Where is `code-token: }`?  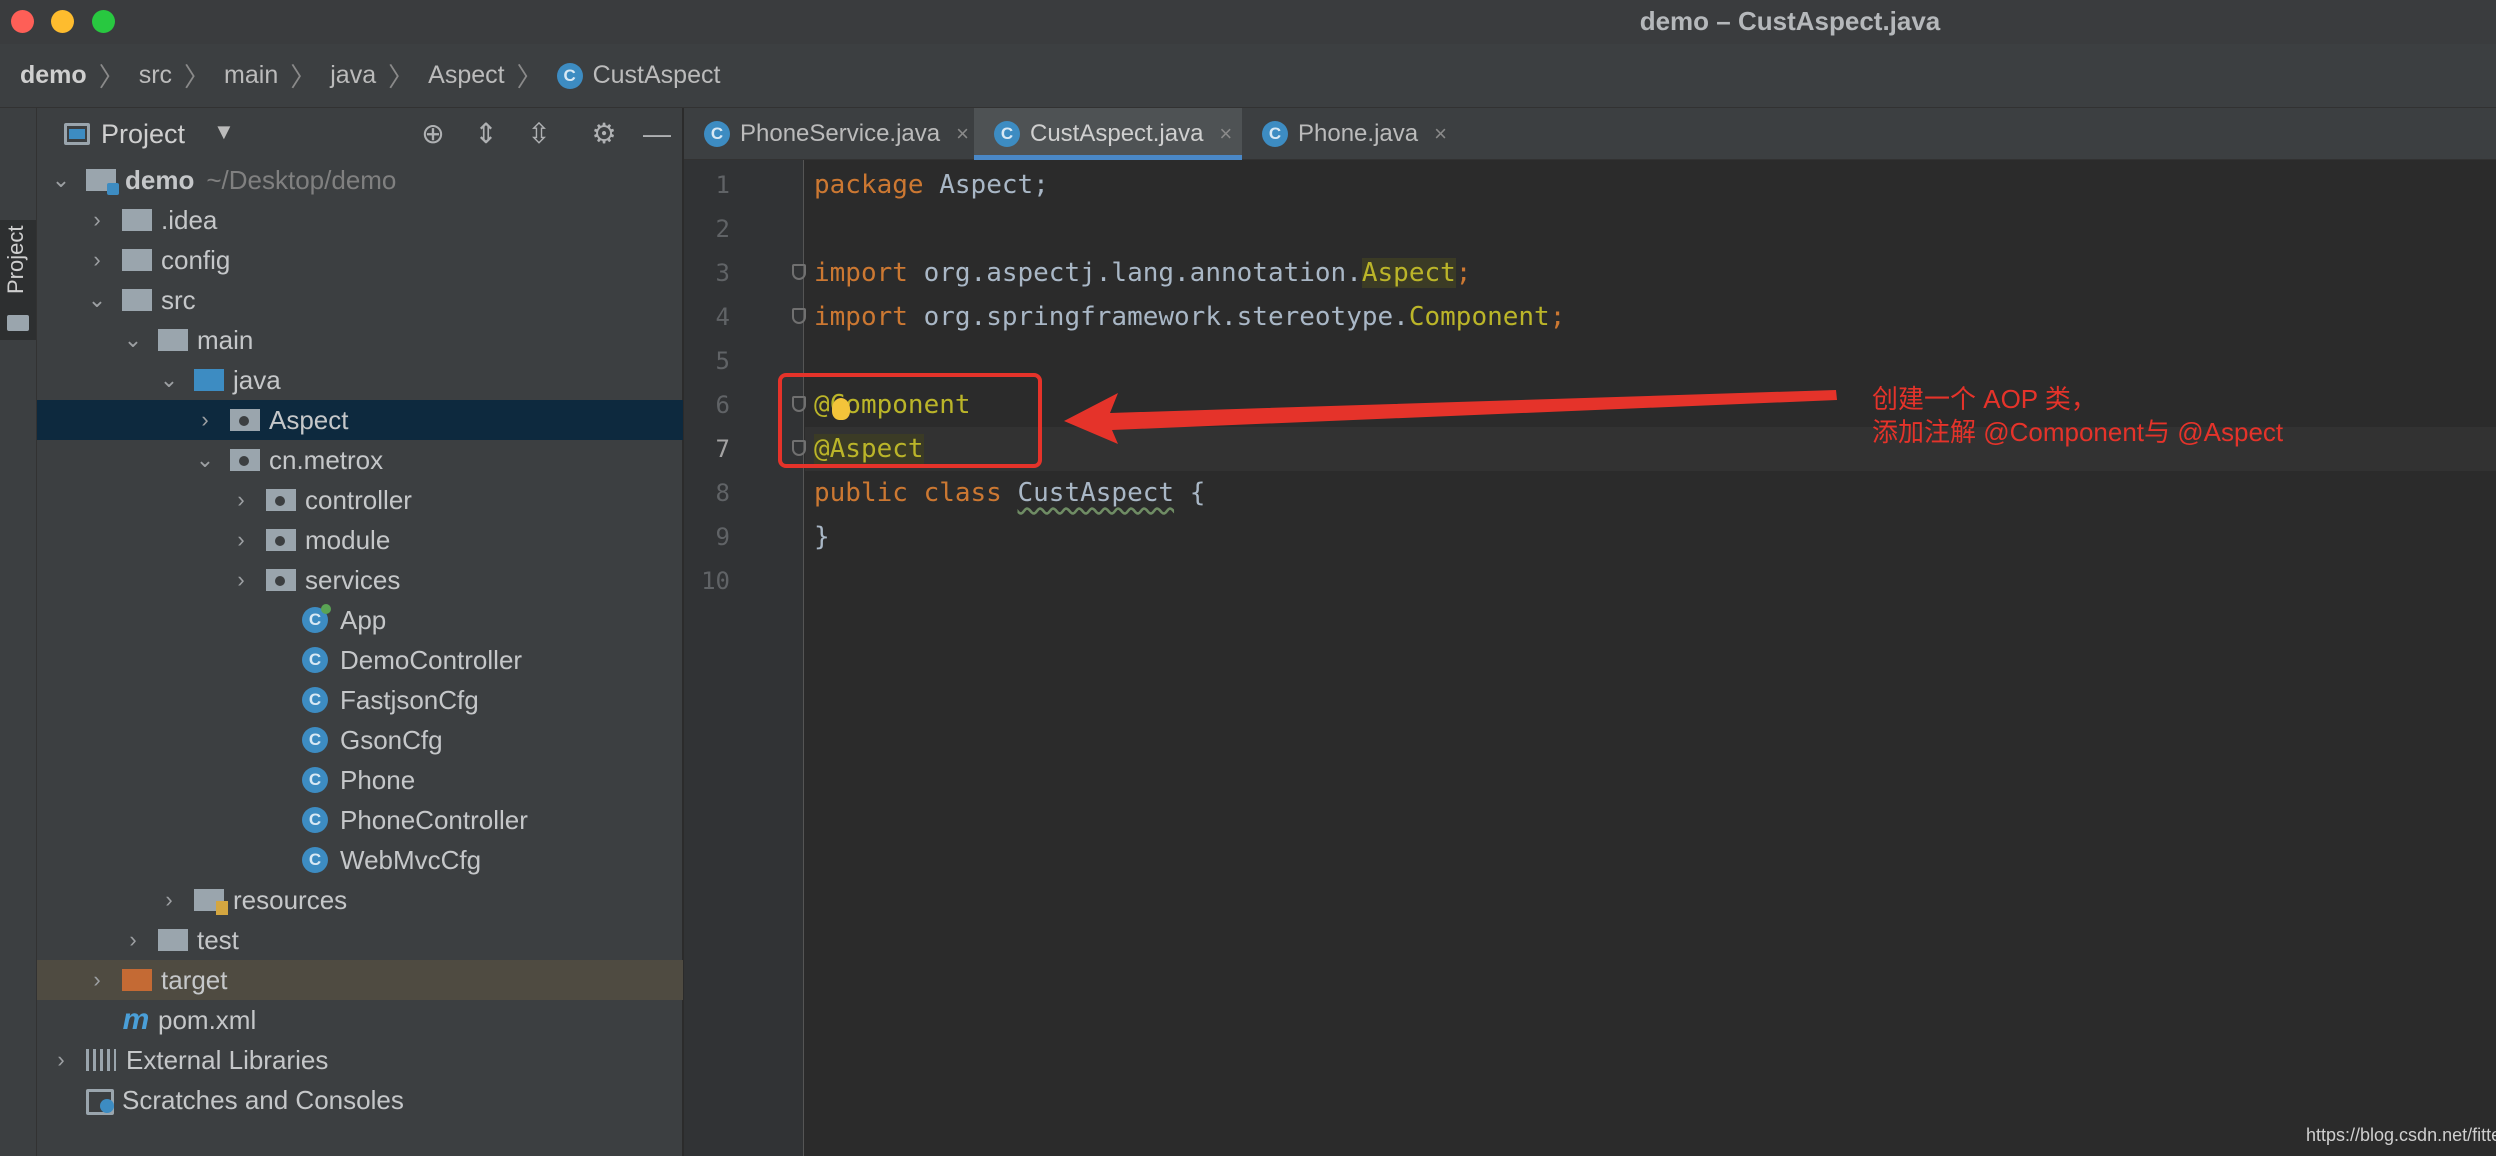 code-token: } is located at coordinates (822, 537).